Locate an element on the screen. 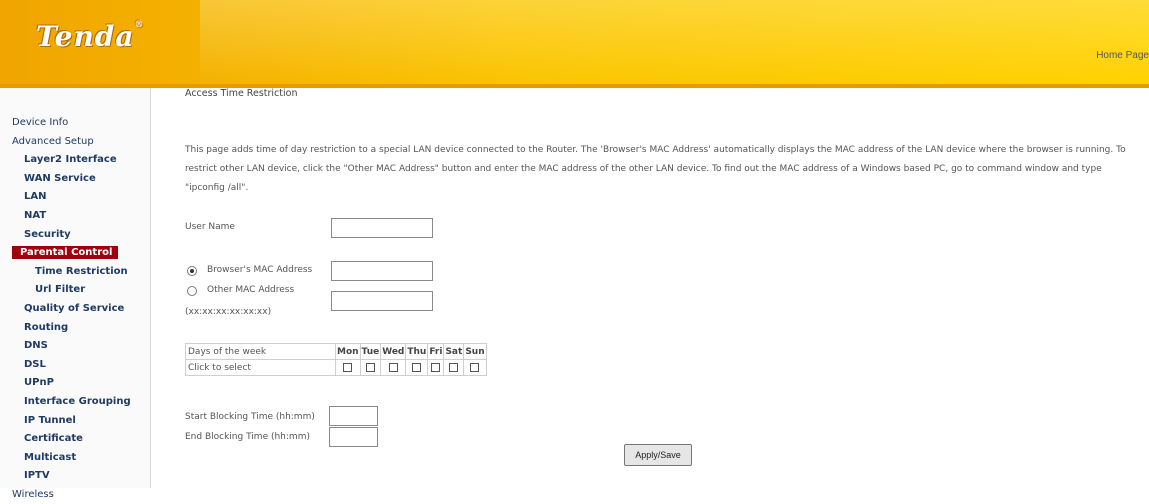 The image size is (1149, 504). sidebar-item-time-restriction: Time Restriction is located at coordinates (75, 272).